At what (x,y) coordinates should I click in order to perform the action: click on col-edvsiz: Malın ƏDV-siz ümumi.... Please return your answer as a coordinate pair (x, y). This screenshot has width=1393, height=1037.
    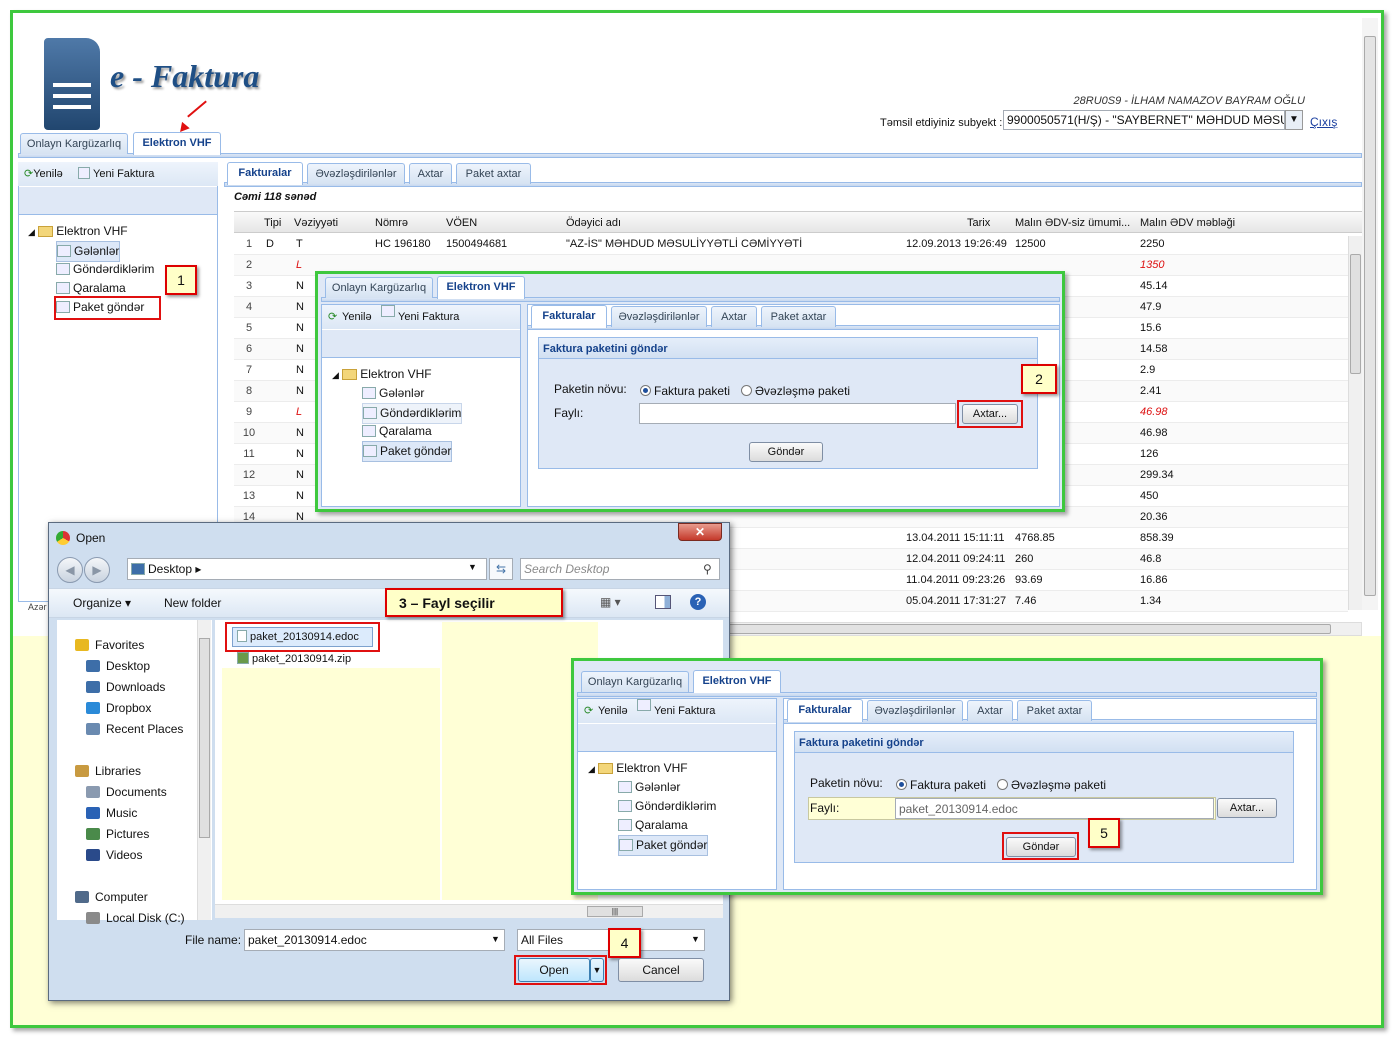
    Looking at the image, I should click on (1072, 223).